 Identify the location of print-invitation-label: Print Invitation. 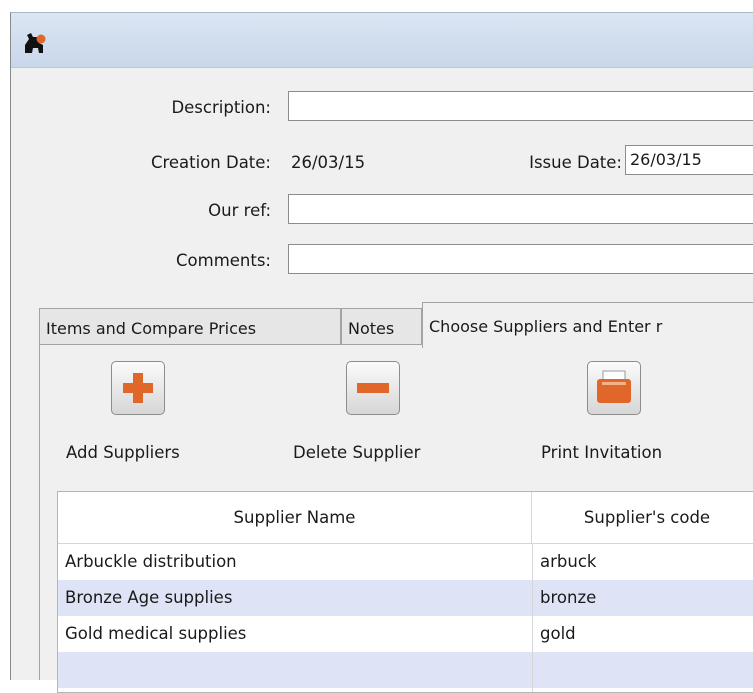
(602, 452).